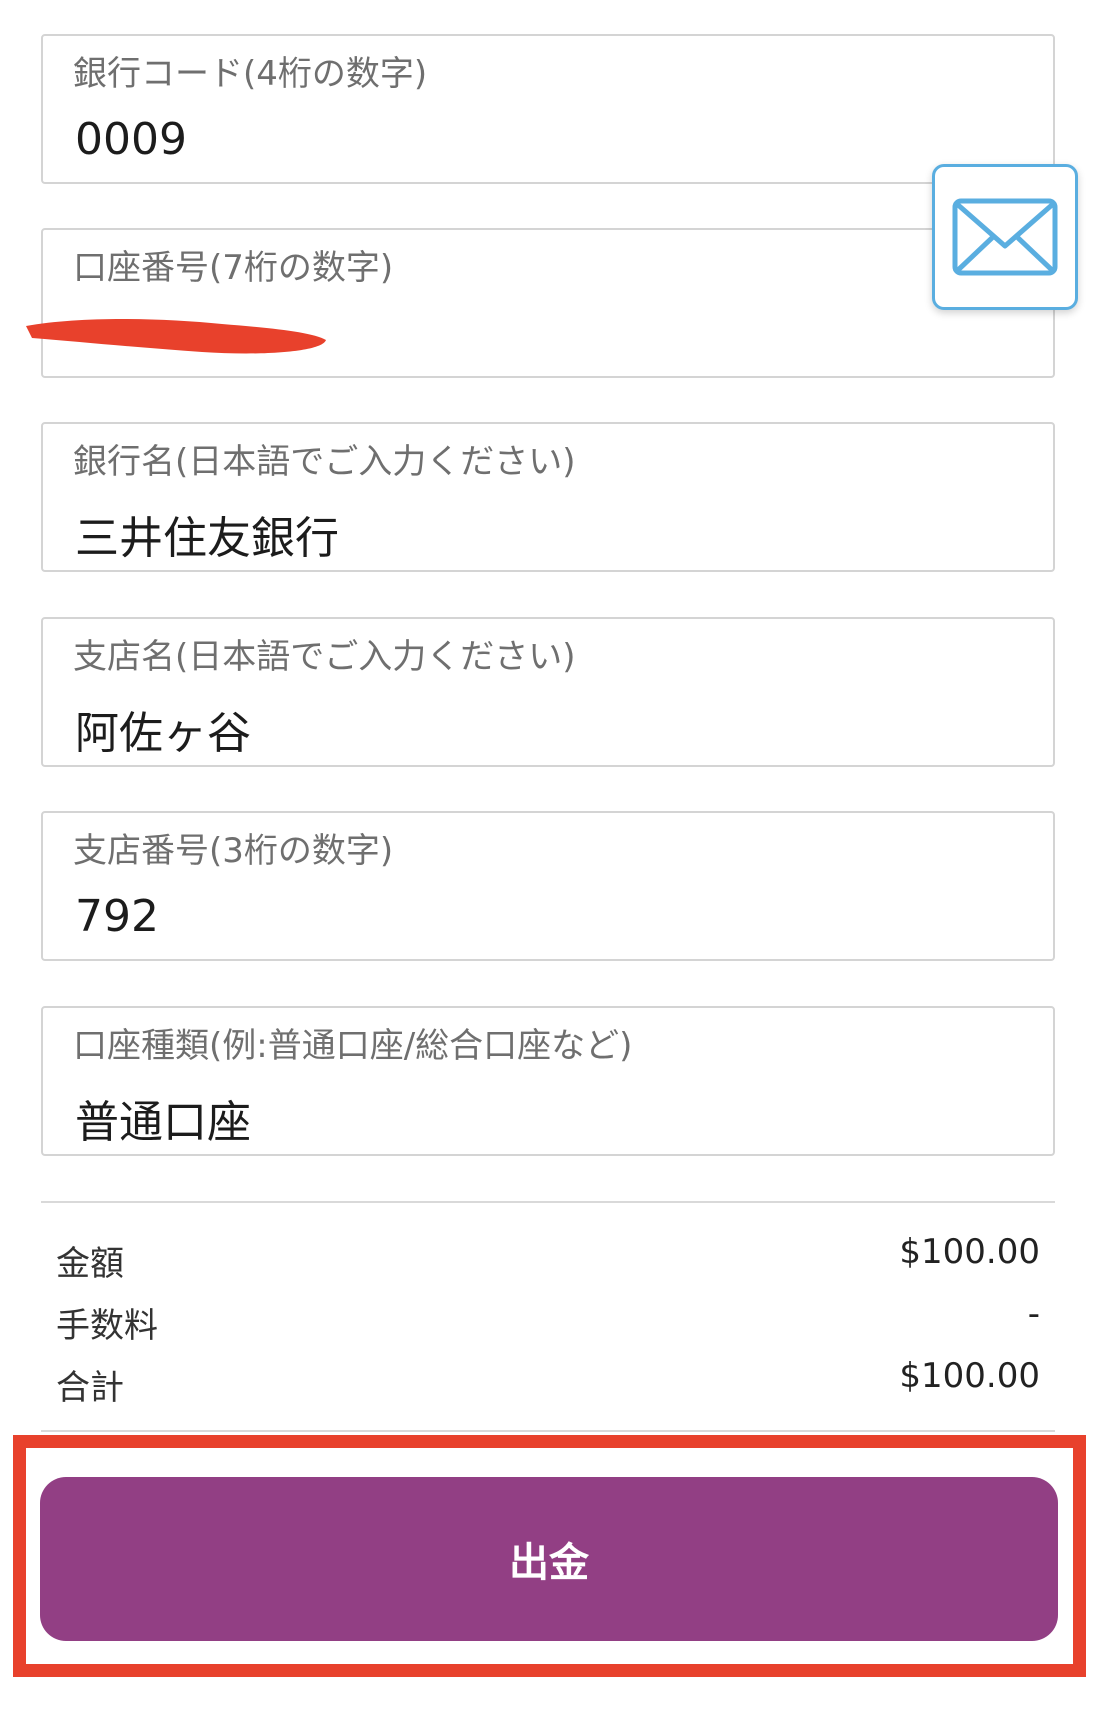 Image resolution: width=1104 pixels, height=1730 pixels. What do you see at coordinates (969, 1376) in the screenshot?
I see `total-value: $100.00` at bounding box center [969, 1376].